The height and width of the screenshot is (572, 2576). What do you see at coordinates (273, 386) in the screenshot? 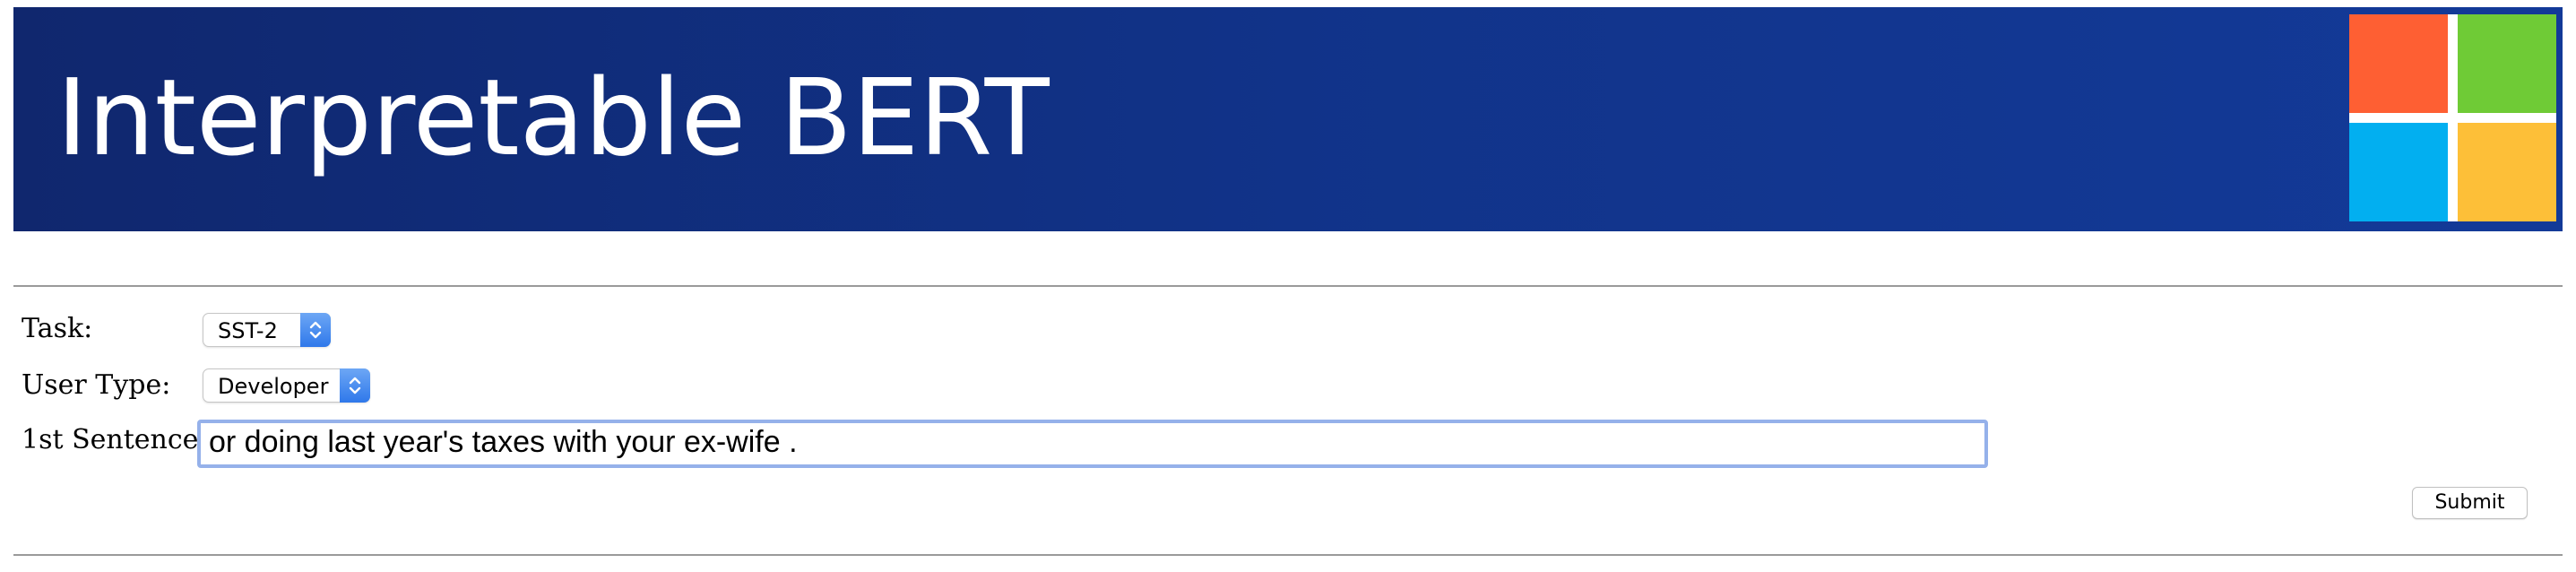
I see `user-type-select-value: Developer` at bounding box center [273, 386].